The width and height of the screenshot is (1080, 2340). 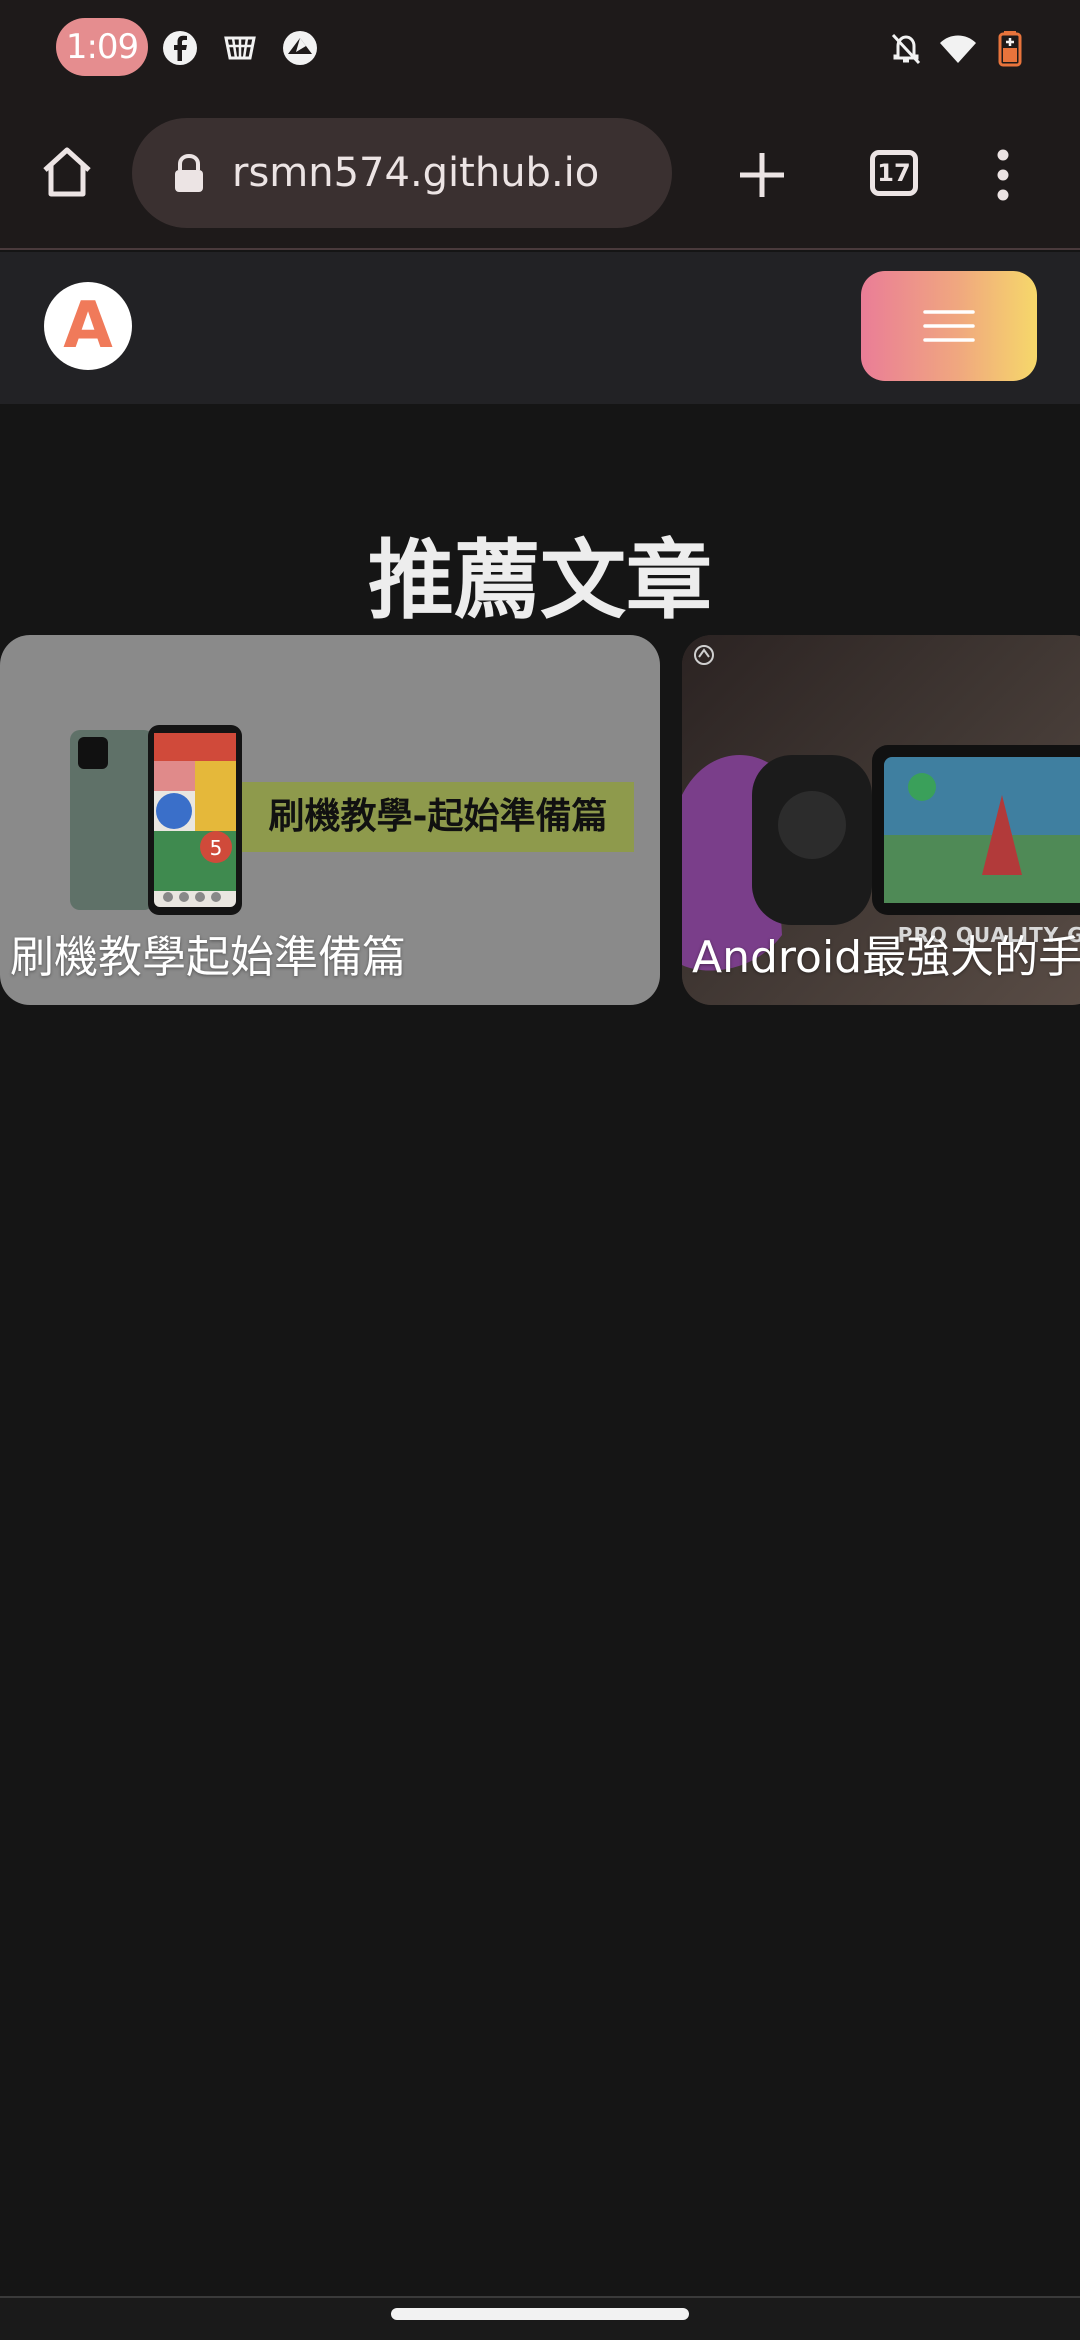 What do you see at coordinates (102, 47) in the screenshot?
I see `status-time: 1:09` at bounding box center [102, 47].